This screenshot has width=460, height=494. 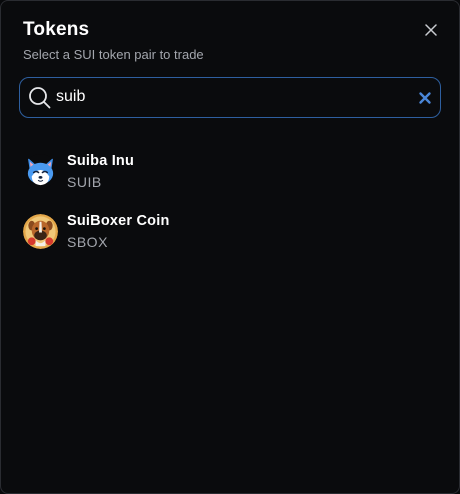 What do you see at coordinates (230, 233) in the screenshot?
I see `token-row-sbox: SuiBoxer Coin SBOX` at bounding box center [230, 233].